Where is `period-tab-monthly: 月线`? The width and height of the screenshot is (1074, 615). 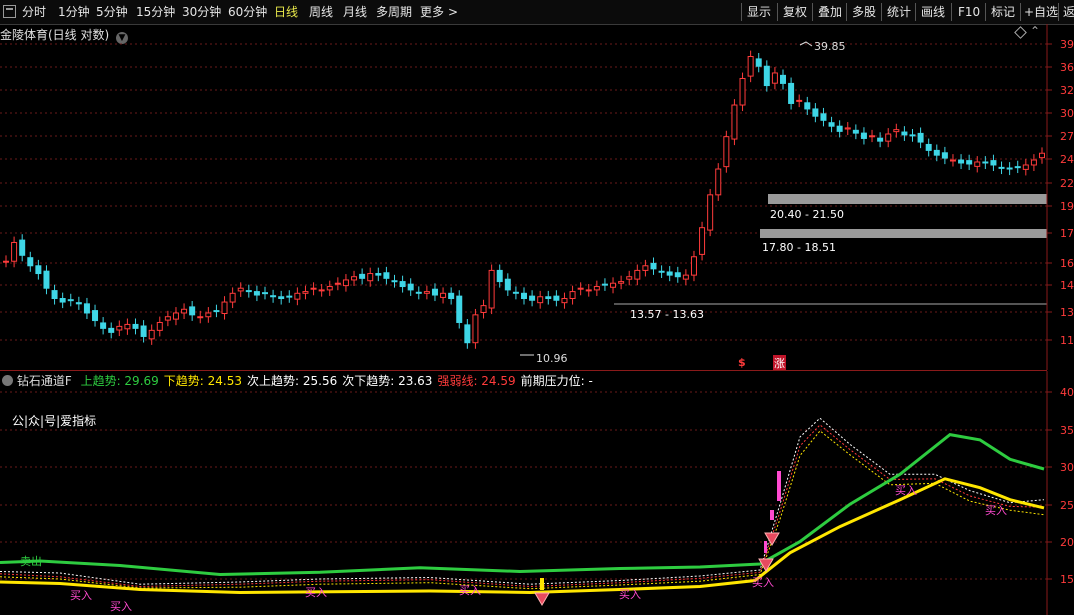
period-tab-monthly: 月线 is located at coordinates (355, 12).